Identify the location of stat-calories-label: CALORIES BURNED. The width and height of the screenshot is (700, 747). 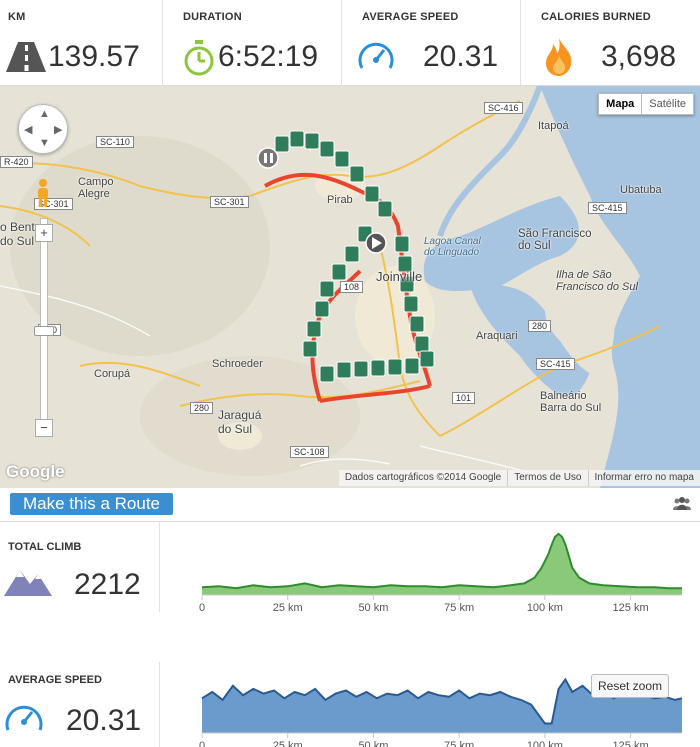
(596, 17).